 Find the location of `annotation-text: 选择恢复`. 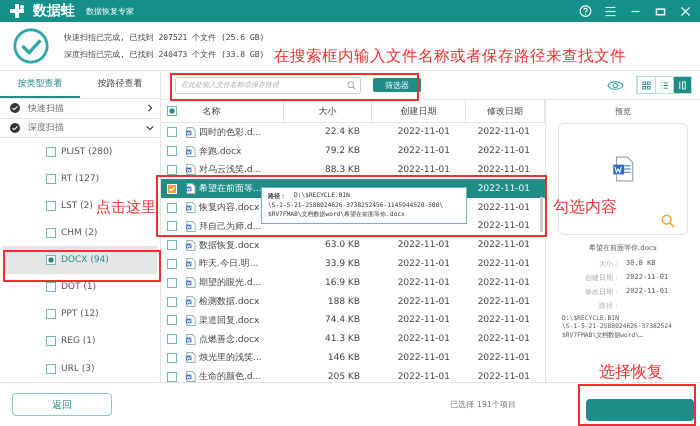

annotation-text: 选择恢复 is located at coordinates (631, 372).